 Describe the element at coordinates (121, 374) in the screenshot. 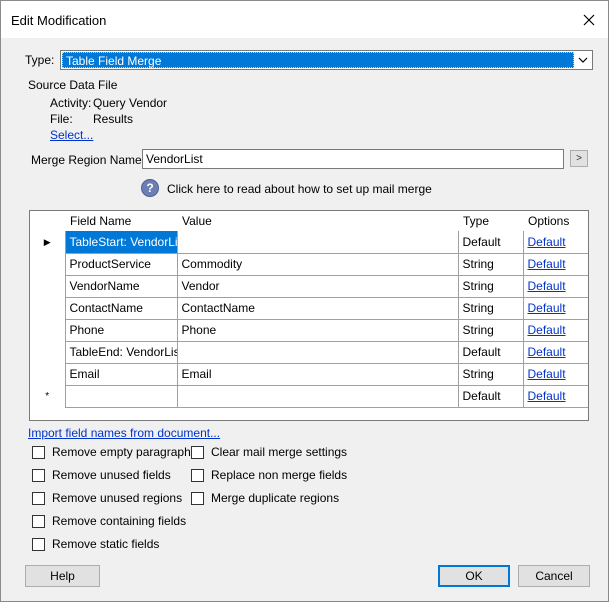

I see `field-name-cell: Email` at that location.